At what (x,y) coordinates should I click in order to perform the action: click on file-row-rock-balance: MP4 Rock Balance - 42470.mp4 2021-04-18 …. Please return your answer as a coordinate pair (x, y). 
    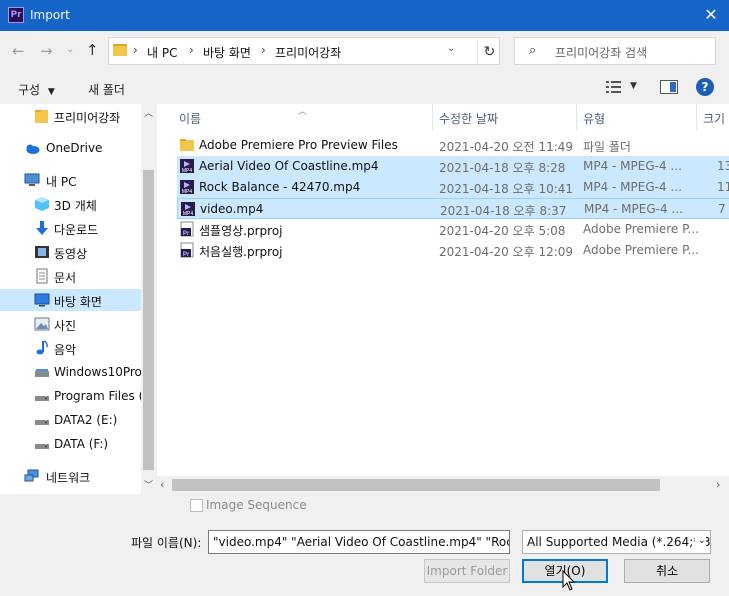
    Looking at the image, I should click on (453, 187).